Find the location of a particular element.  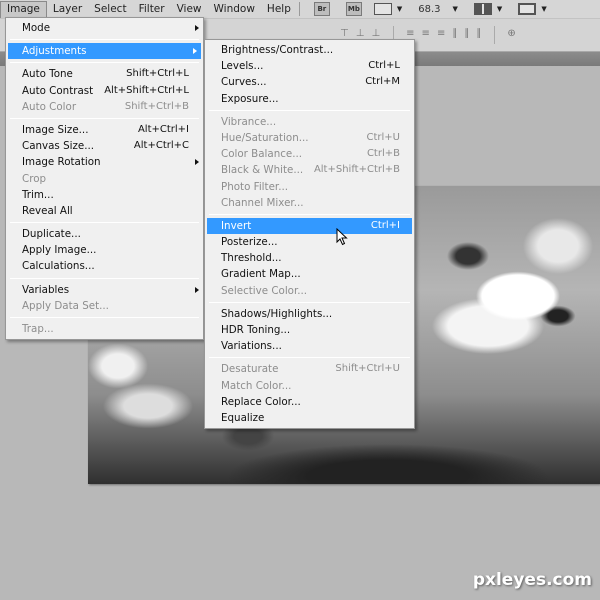

menu-item-curves: Curves... Ctrl+M is located at coordinates (309, 82).